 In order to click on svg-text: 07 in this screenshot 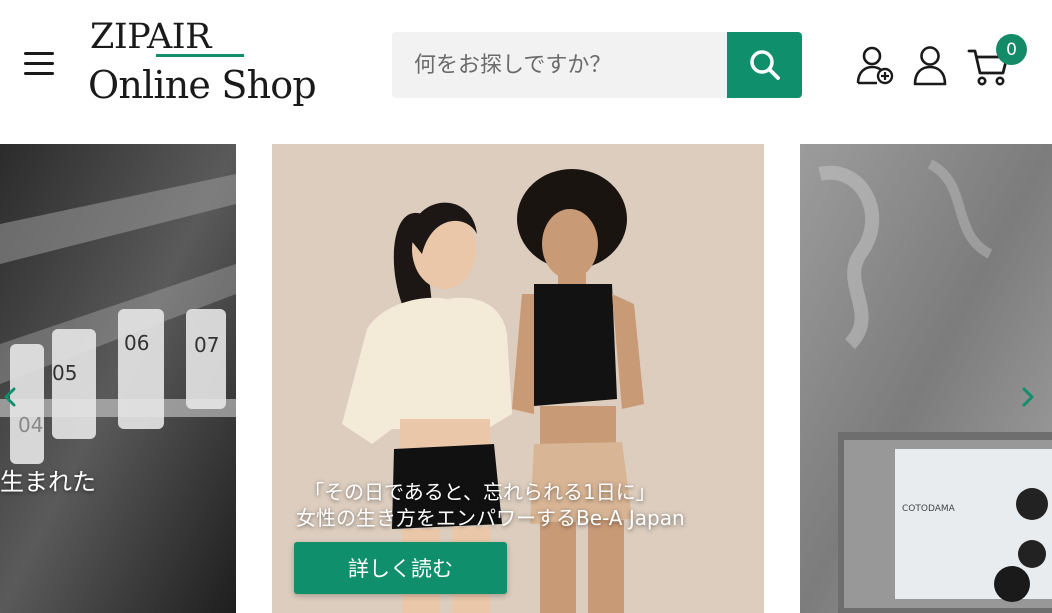, I will do `click(206, 345)`.